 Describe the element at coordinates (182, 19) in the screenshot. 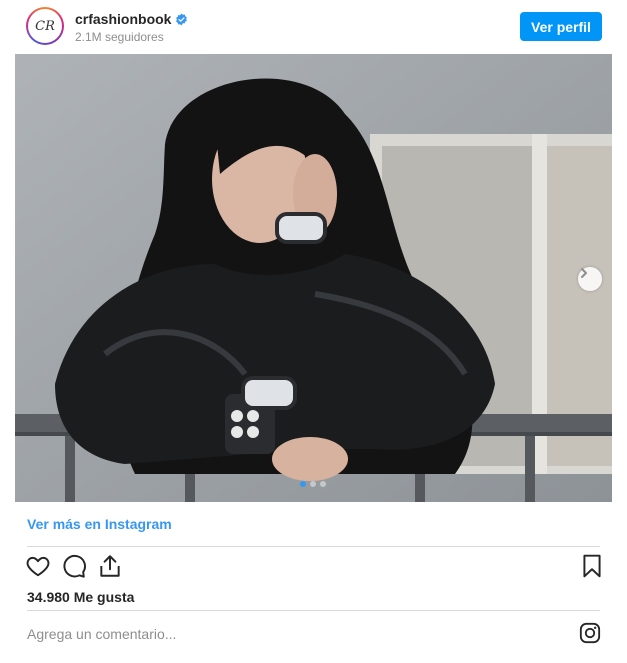

I see `verified-badge-icon` at that location.